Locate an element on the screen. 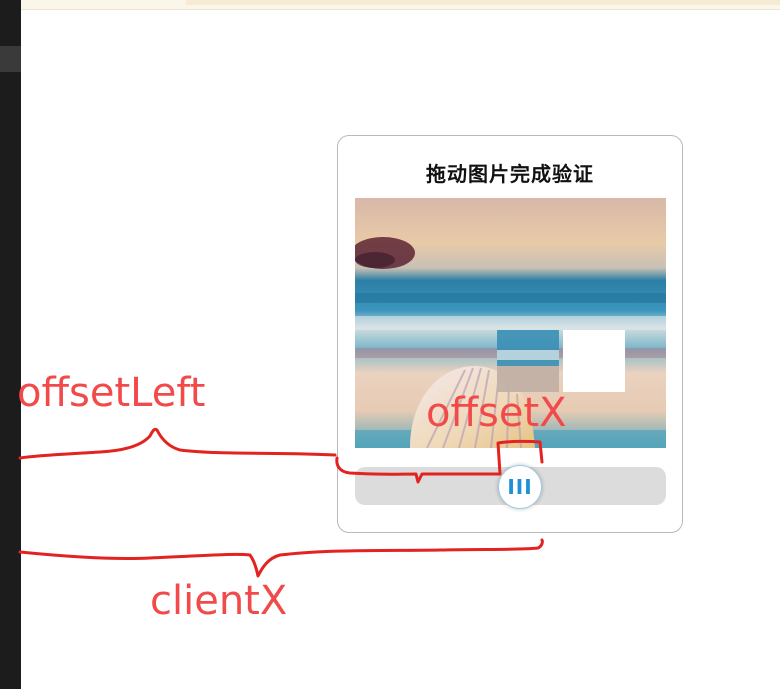 The image size is (780, 689). annotation-clientx: clientX is located at coordinates (219, 601).